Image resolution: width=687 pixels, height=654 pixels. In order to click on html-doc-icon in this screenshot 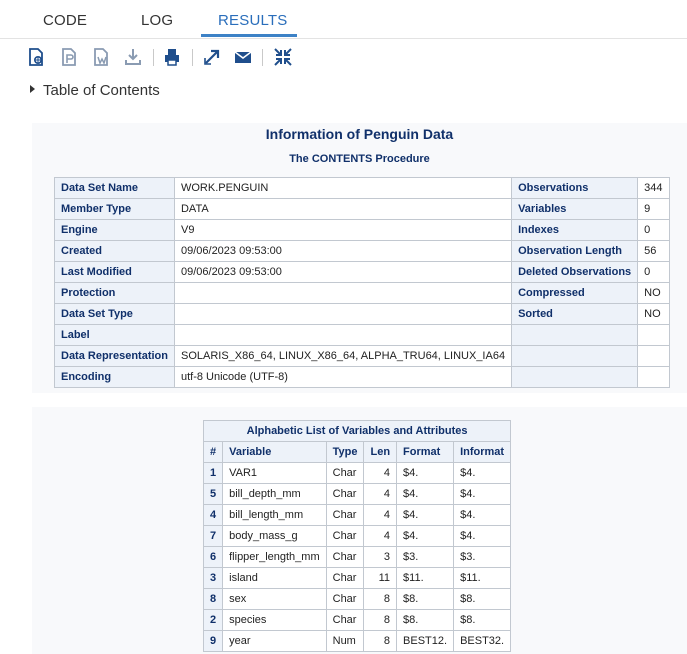, I will do `click(36, 57)`.